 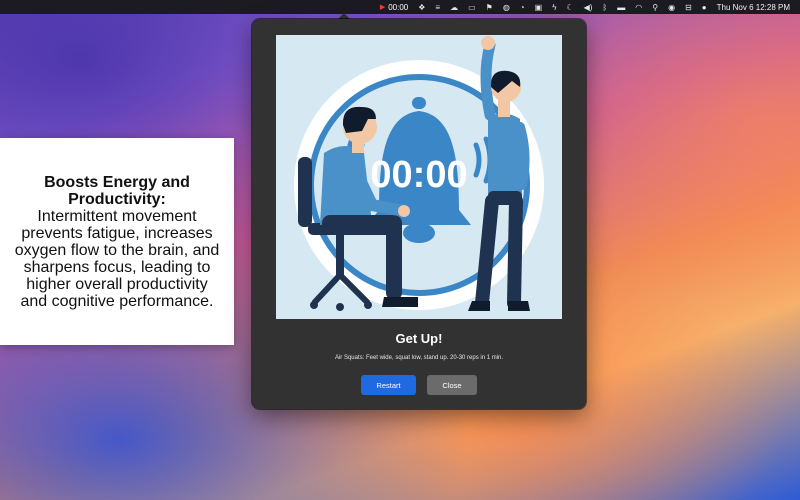 What do you see at coordinates (437, 7) in the screenshot?
I see `bars-icon: ≡` at bounding box center [437, 7].